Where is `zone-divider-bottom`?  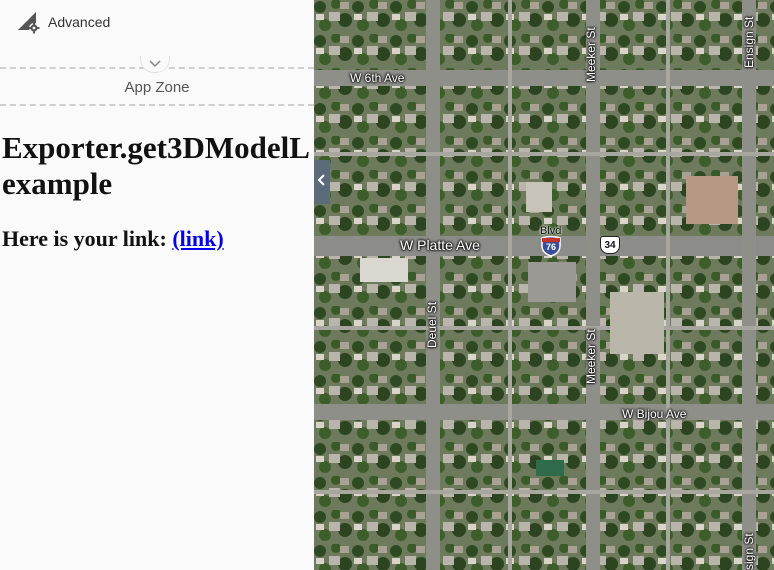
zone-divider-bottom is located at coordinates (157, 105).